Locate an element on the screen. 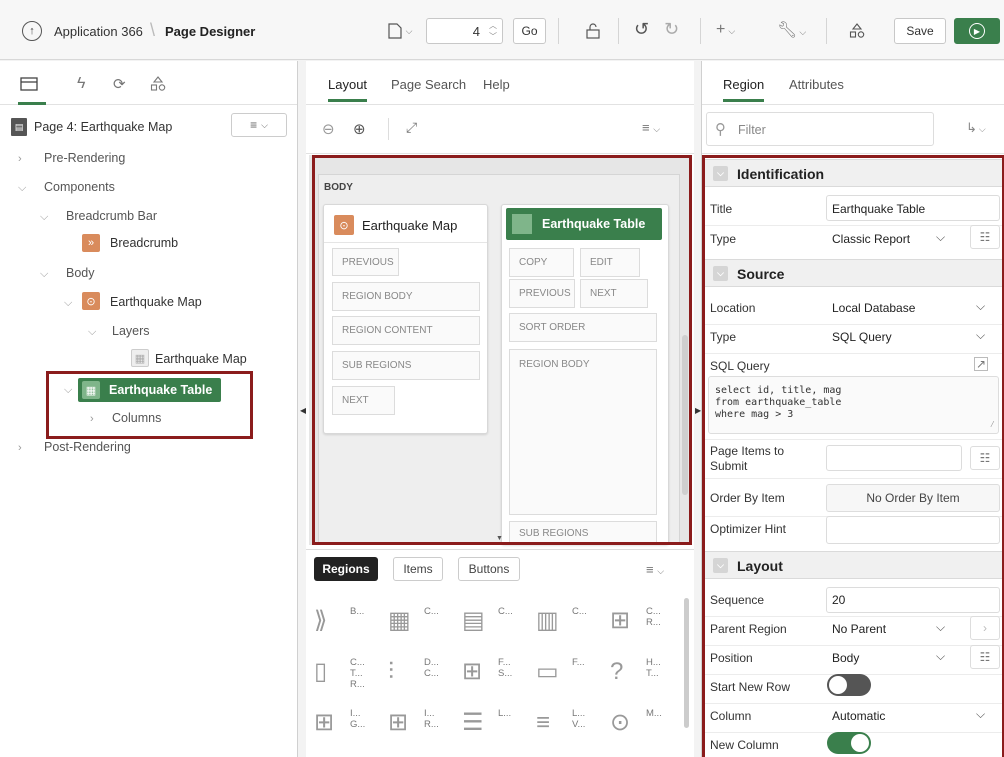 The image size is (1004, 757). go-to-parent-button: › is located at coordinates (985, 628).